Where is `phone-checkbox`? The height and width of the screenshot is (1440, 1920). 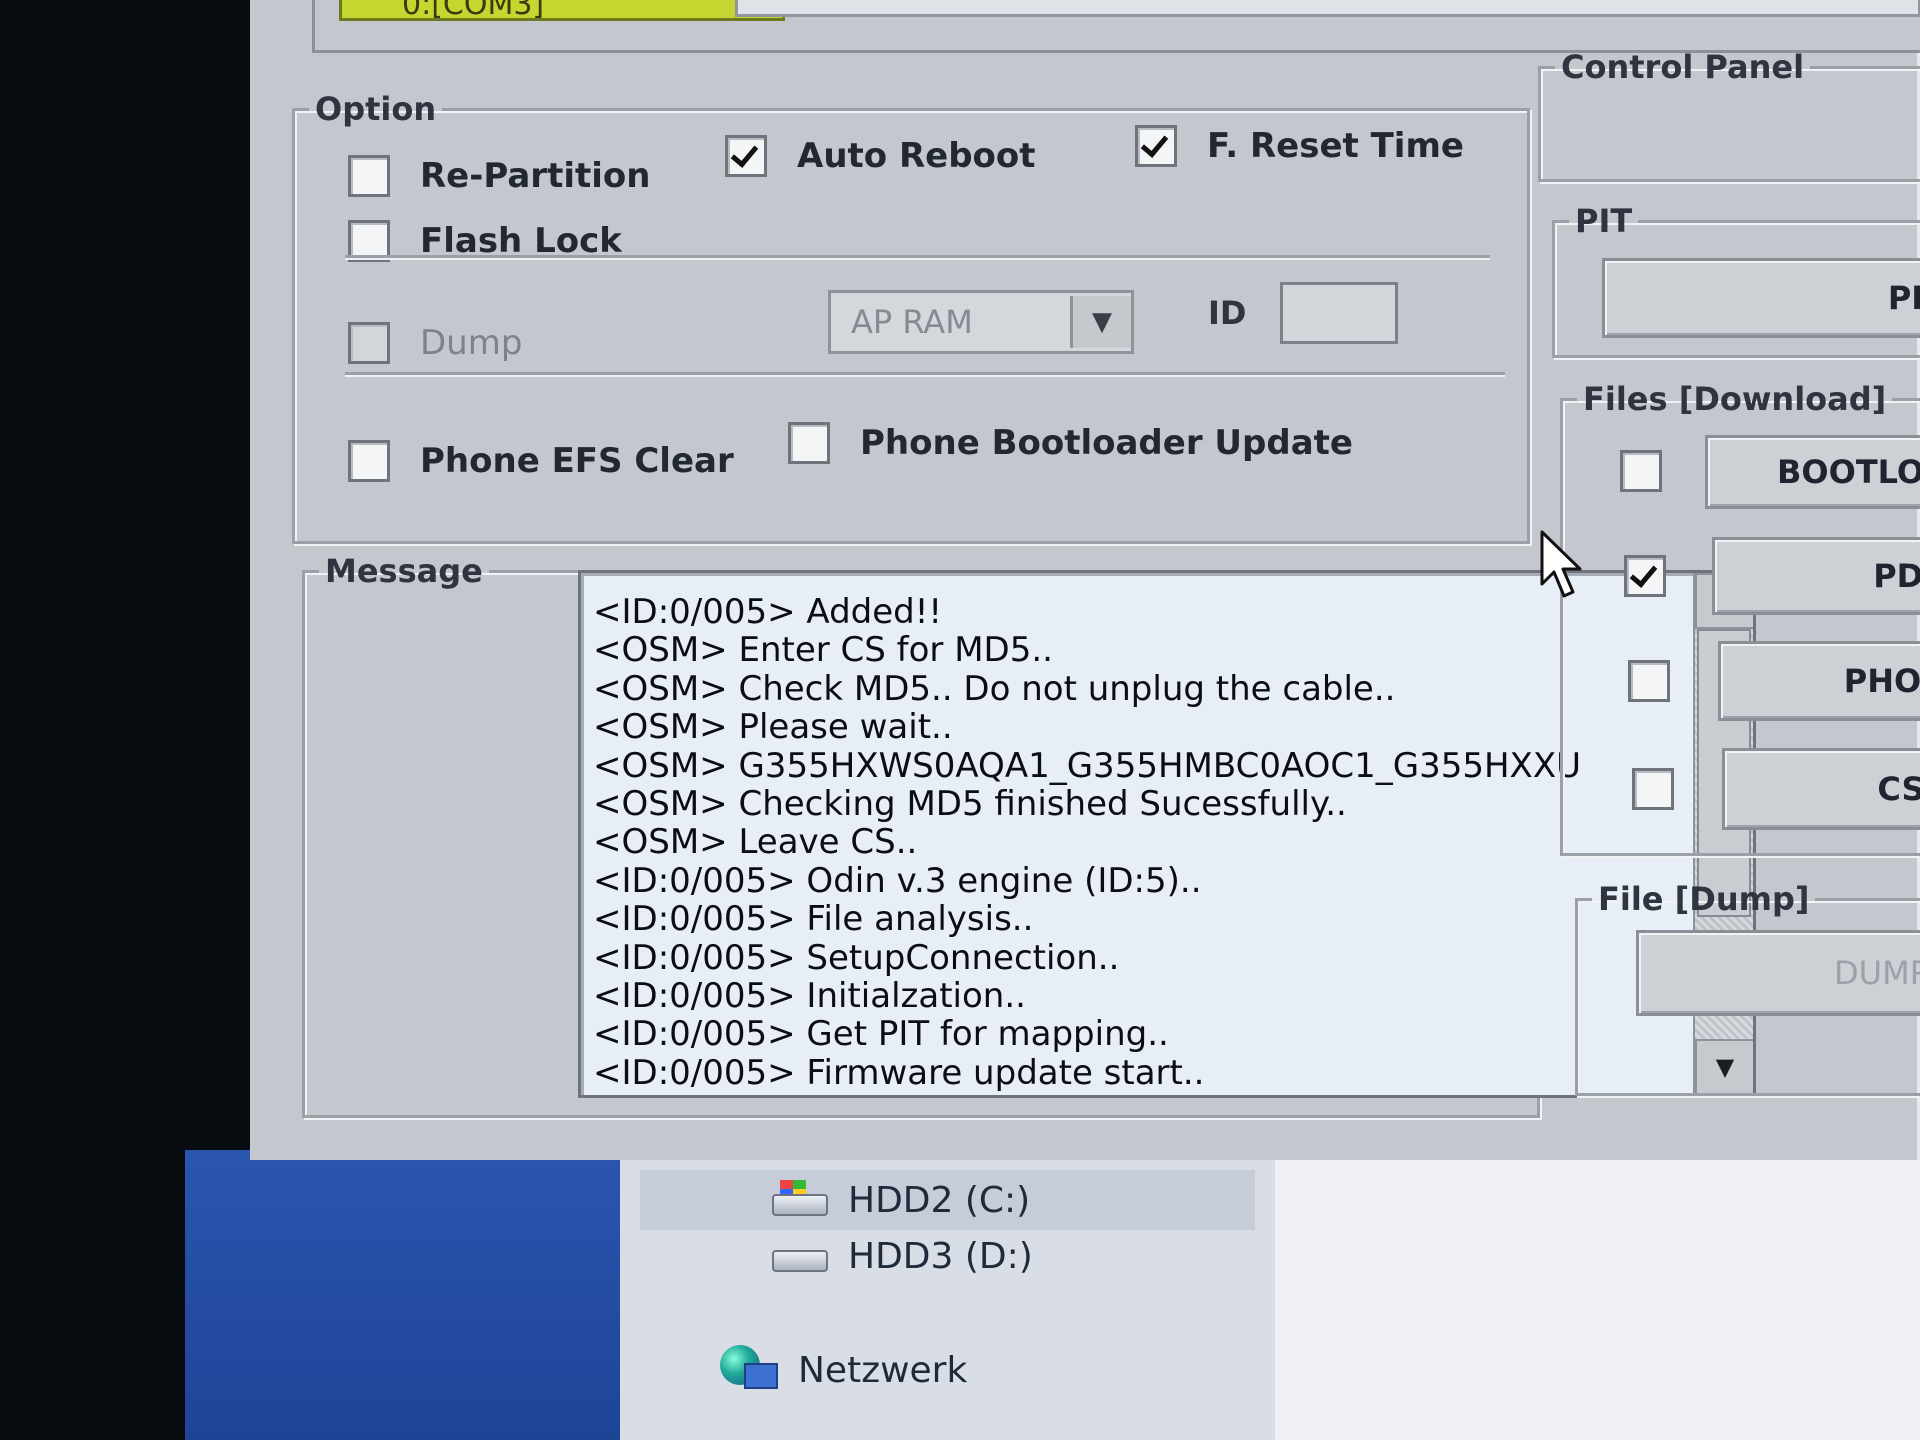 phone-checkbox is located at coordinates (1649, 681).